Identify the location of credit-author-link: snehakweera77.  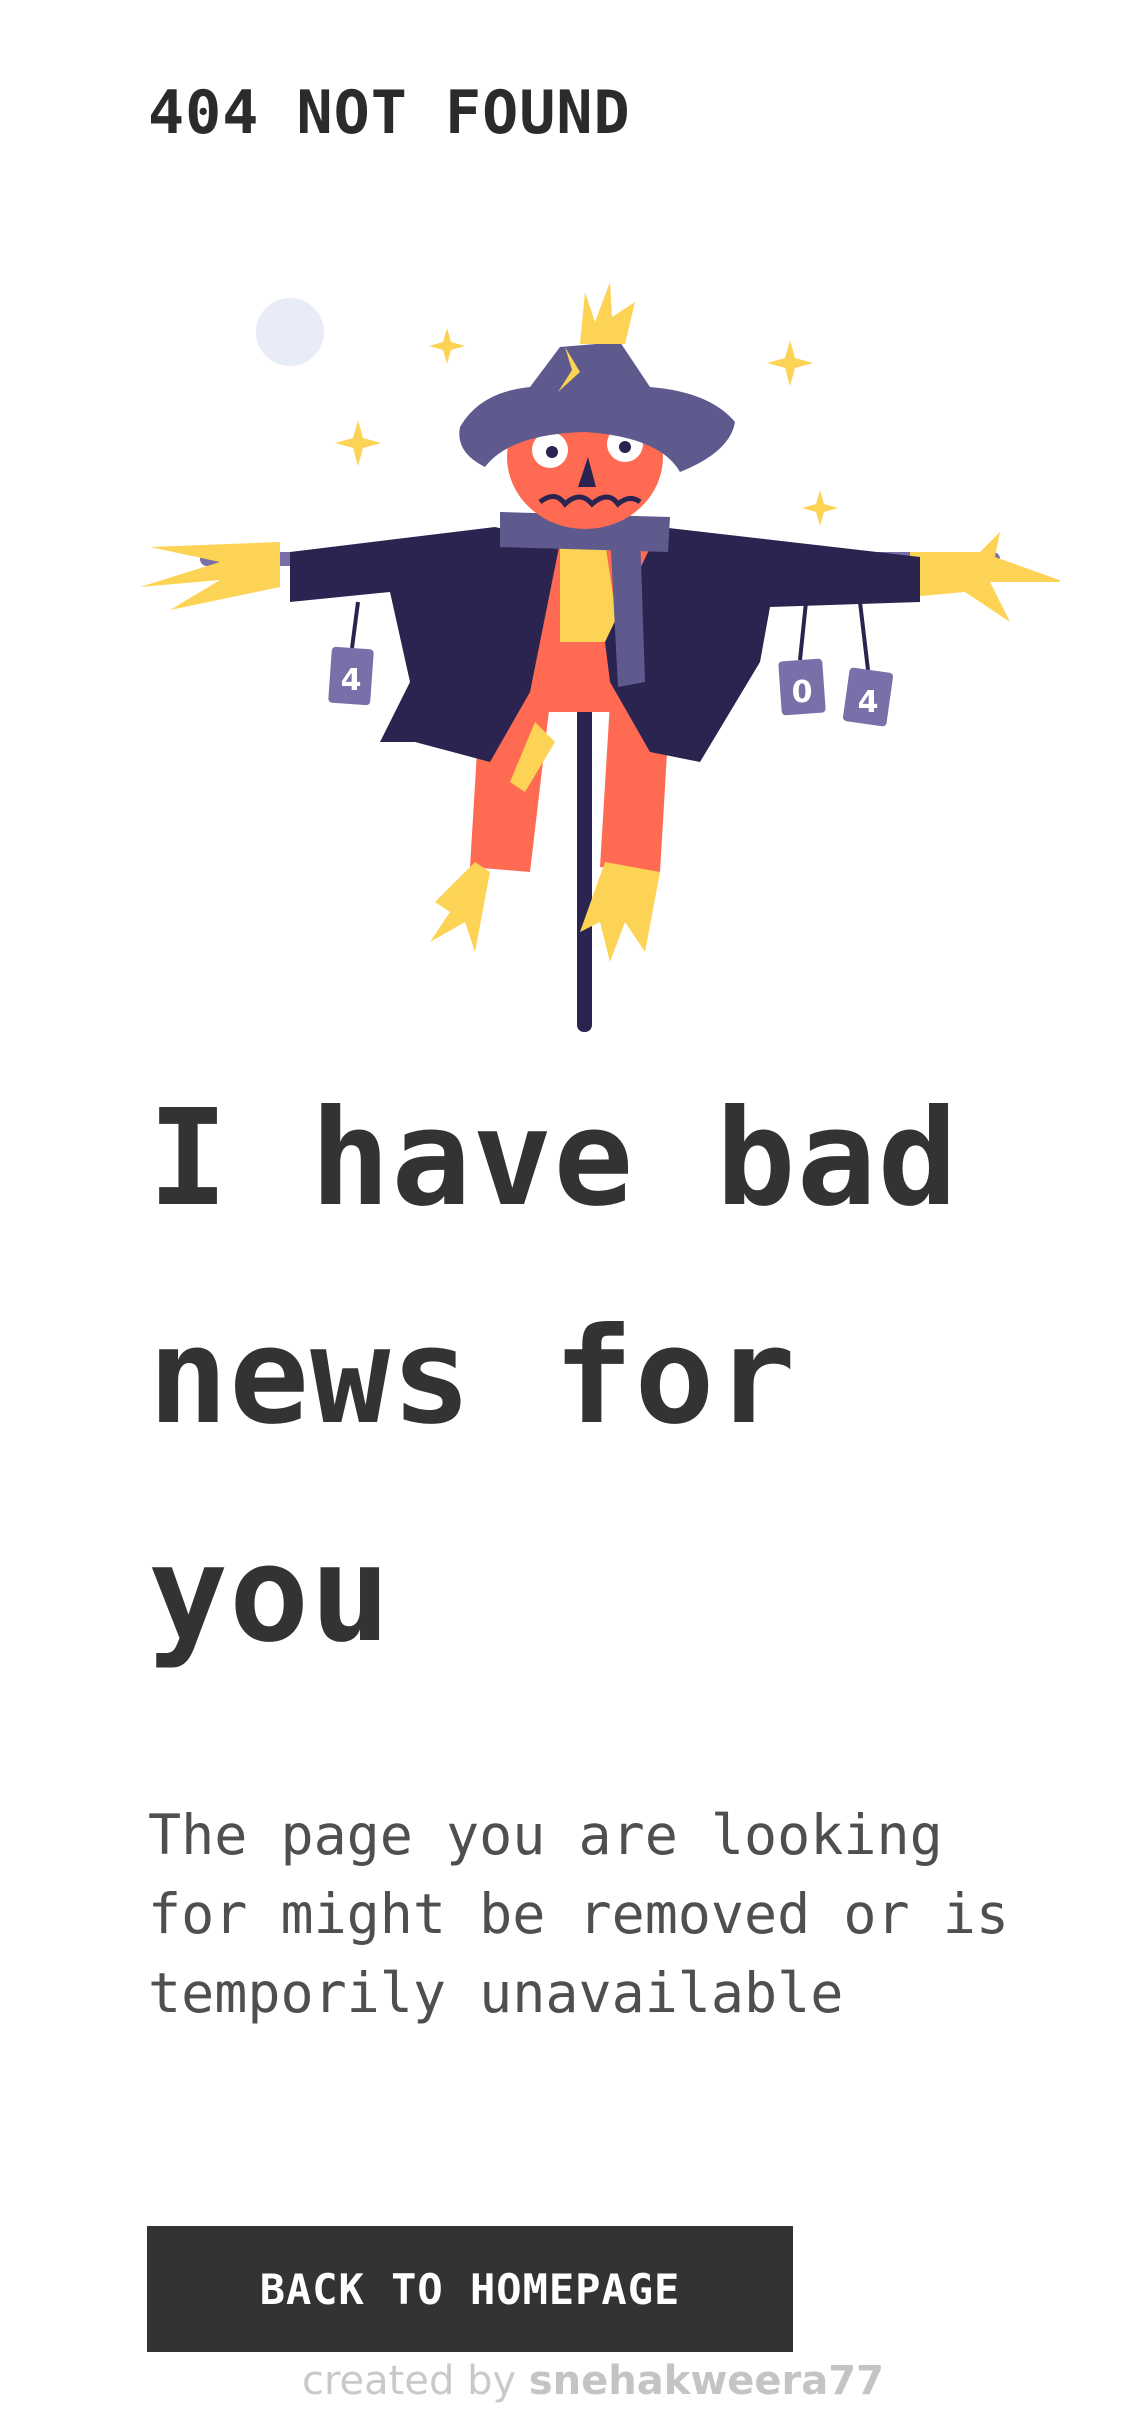
(706, 2381).